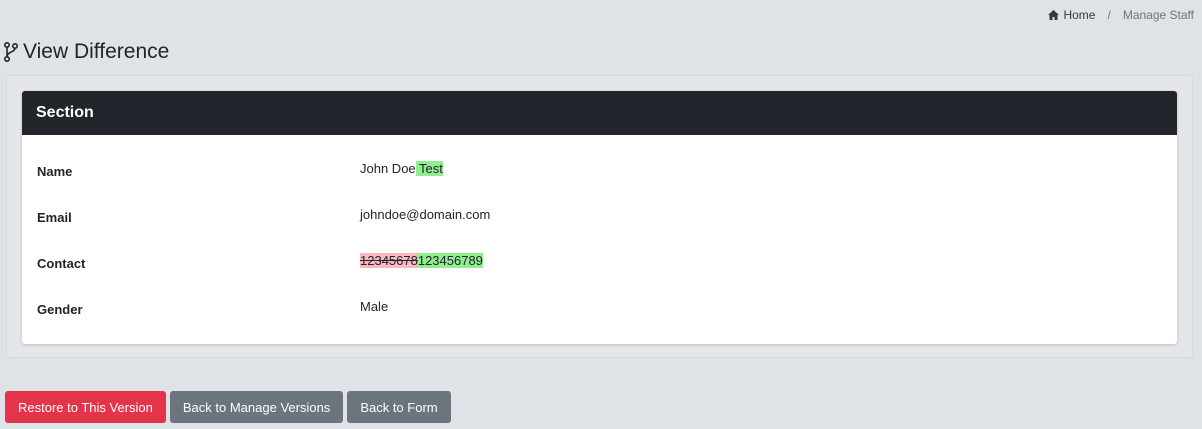 The width and height of the screenshot is (1202, 429). Describe the element at coordinates (1054, 15) in the screenshot. I see `home-icon` at that location.